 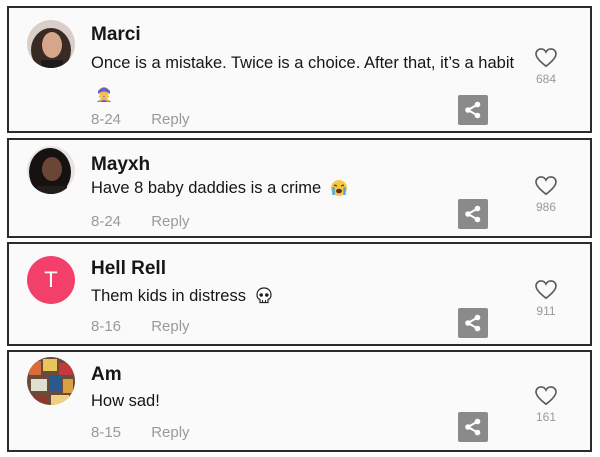 I want to click on like-button: 161, so click(x=546, y=405).